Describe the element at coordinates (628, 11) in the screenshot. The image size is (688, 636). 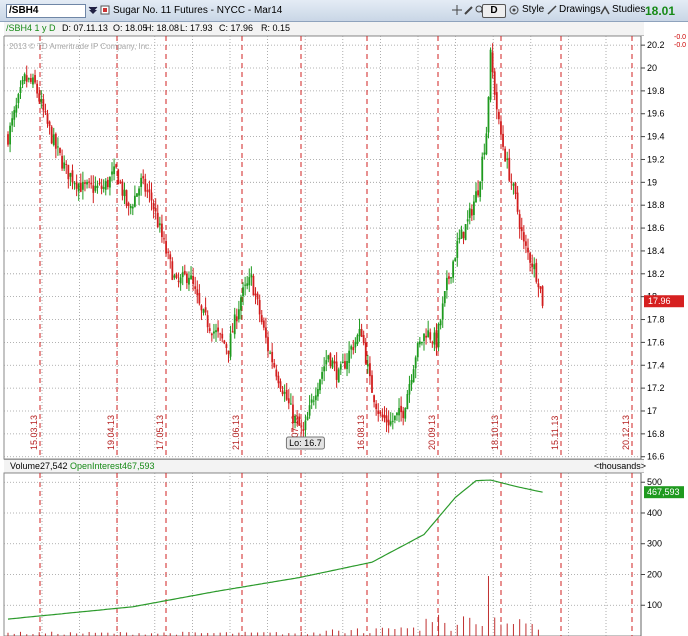
I see `studies-button: Studies` at that location.